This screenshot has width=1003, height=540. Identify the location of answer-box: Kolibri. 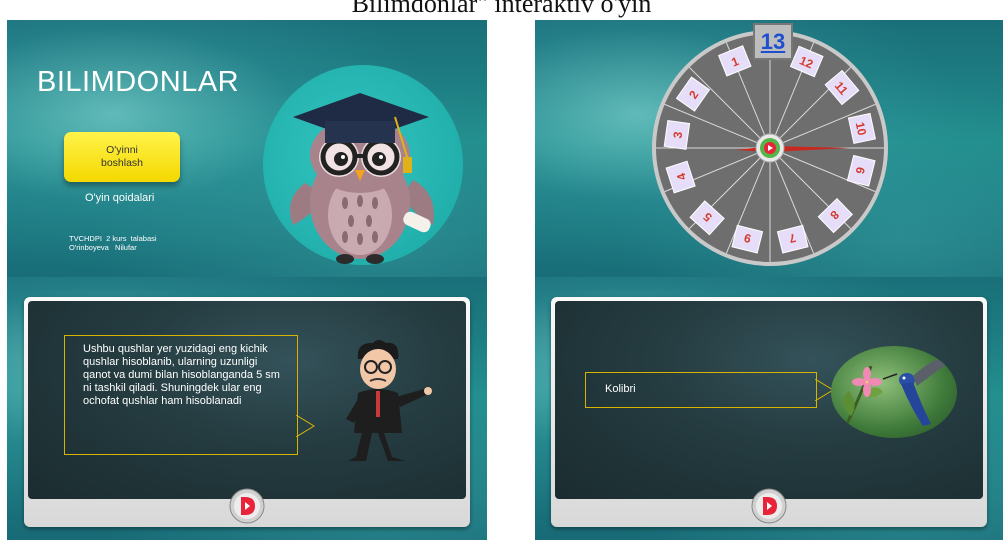
(701, 390).